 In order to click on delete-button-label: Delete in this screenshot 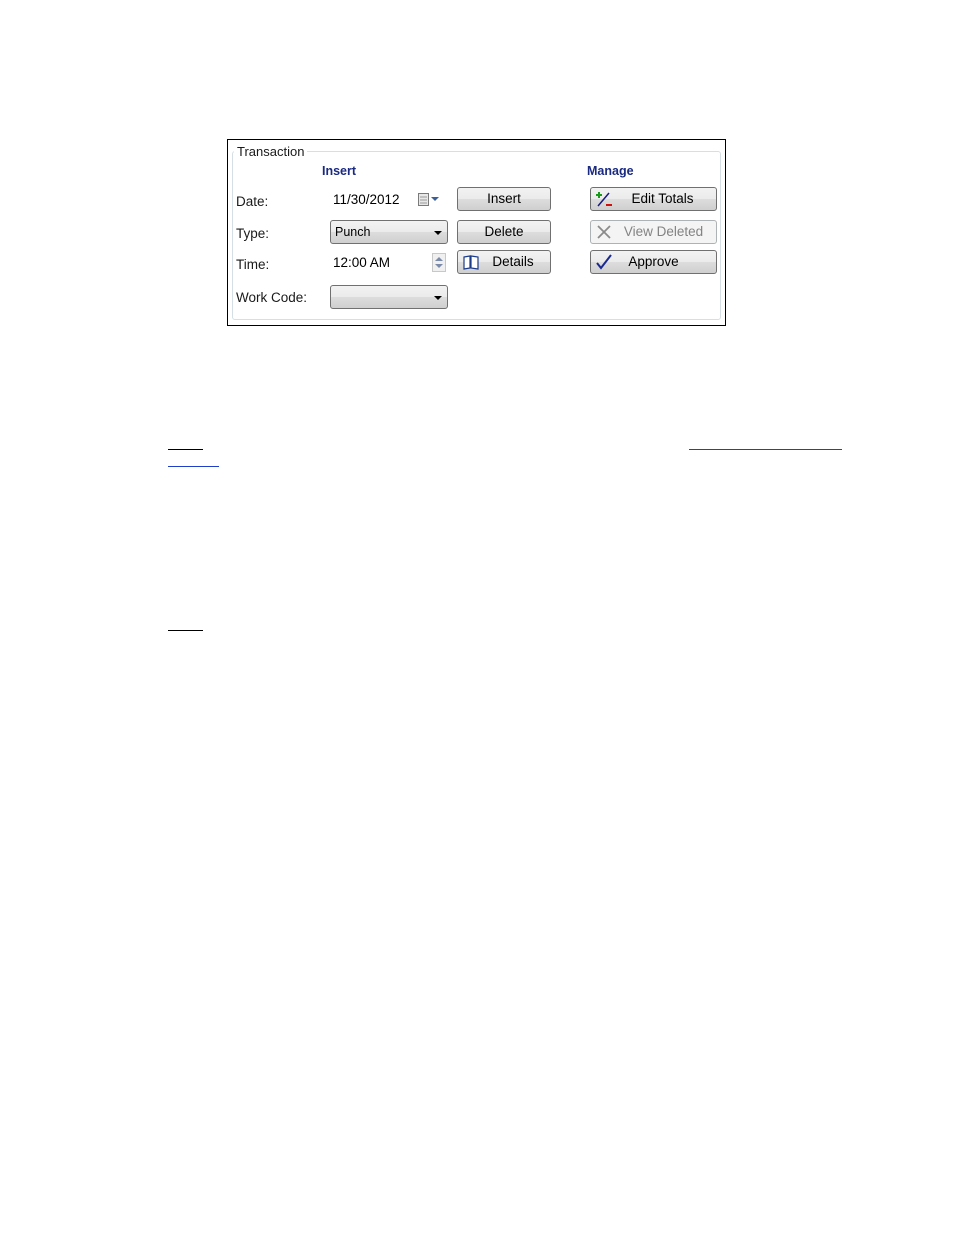, I will do `click(504, 231)`.